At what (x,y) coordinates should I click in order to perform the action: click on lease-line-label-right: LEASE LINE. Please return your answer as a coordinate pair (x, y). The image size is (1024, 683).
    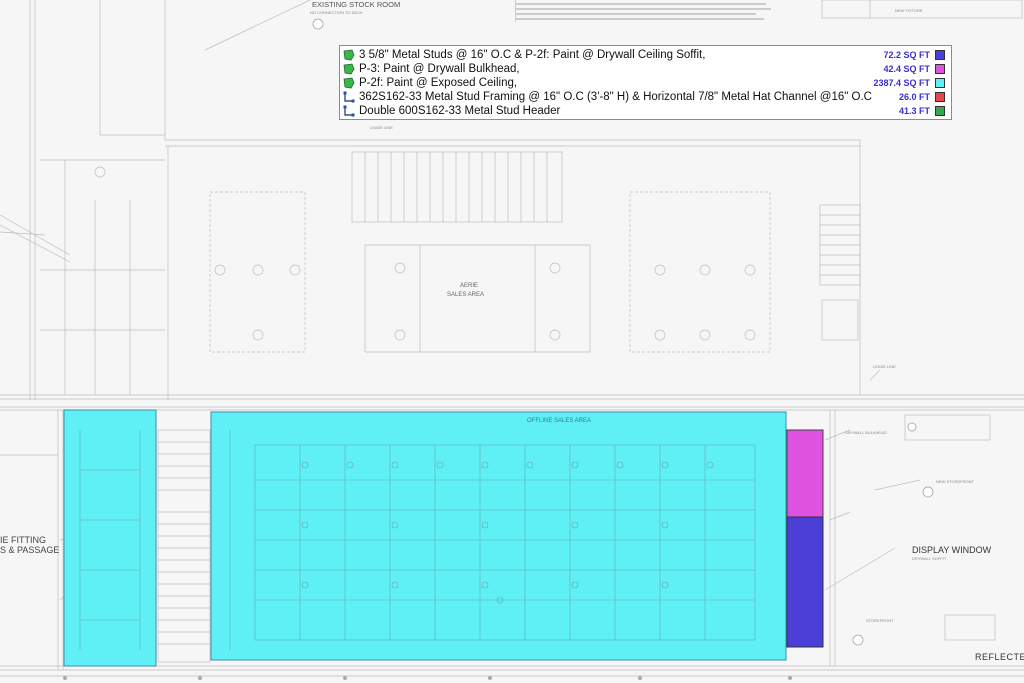
    Looking at the image, I should click on (884, 366).